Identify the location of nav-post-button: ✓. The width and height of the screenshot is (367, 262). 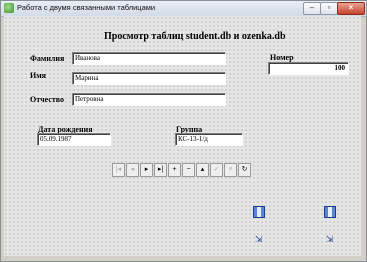
(216, 170).